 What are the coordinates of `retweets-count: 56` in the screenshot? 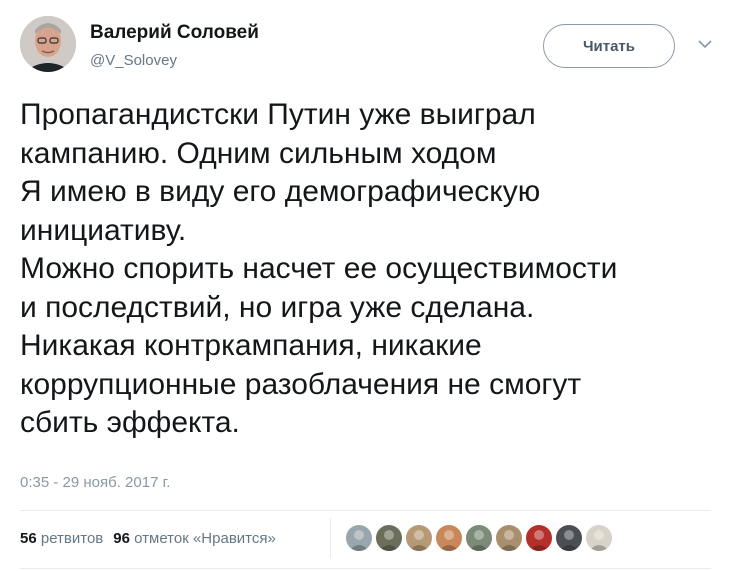 It's located at (28, 538).